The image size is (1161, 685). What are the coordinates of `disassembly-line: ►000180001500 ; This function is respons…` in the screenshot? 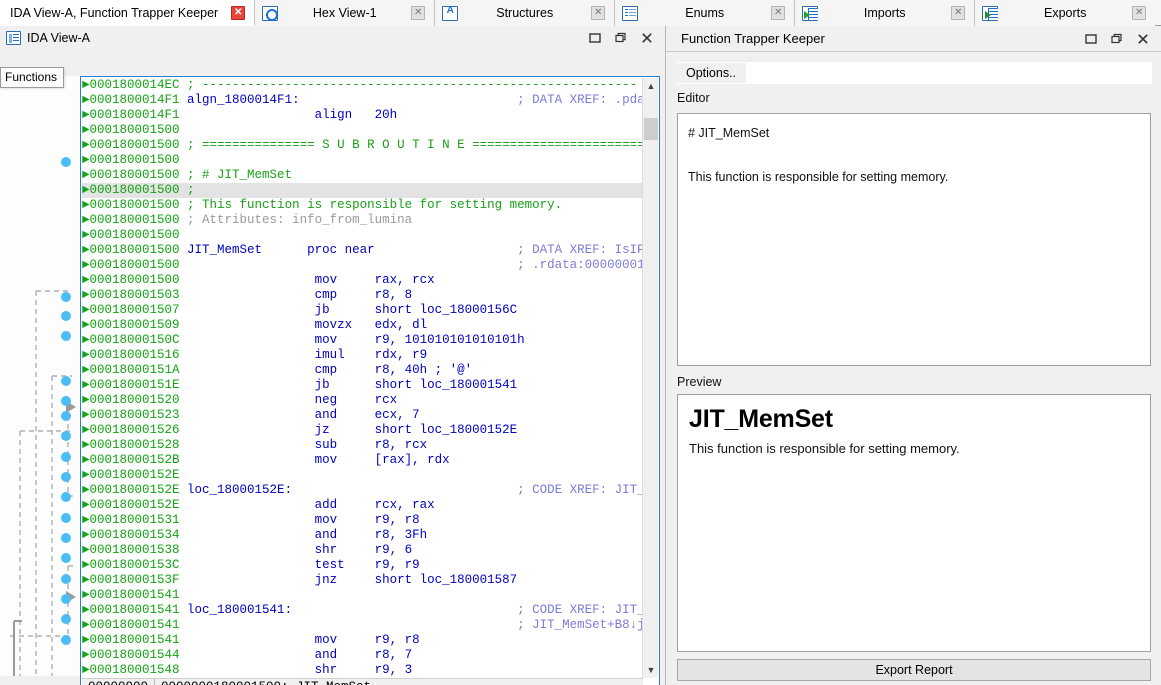 It's located at (362, 205).